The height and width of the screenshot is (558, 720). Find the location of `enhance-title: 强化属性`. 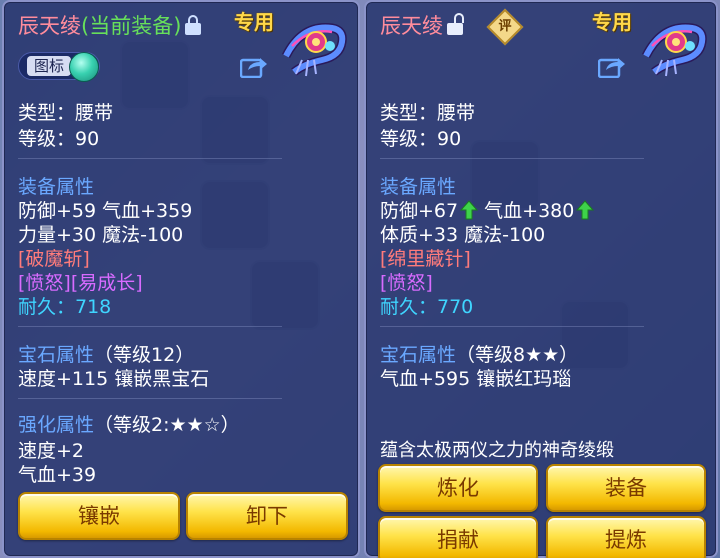

enhance-title: 强化属性 is located at coordinates (56, 425).